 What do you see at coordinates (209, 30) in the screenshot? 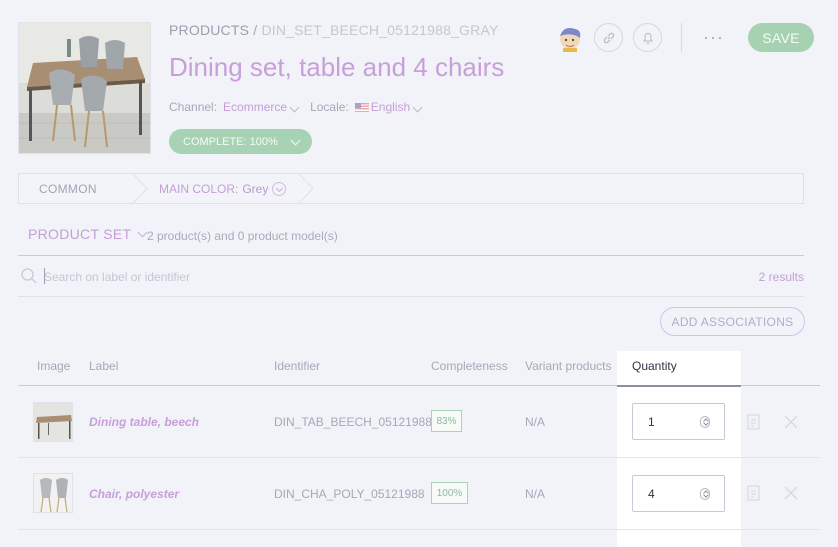
I see `breadcrumb-root-link: PRODUCTS` at bounding box center [209, 30].